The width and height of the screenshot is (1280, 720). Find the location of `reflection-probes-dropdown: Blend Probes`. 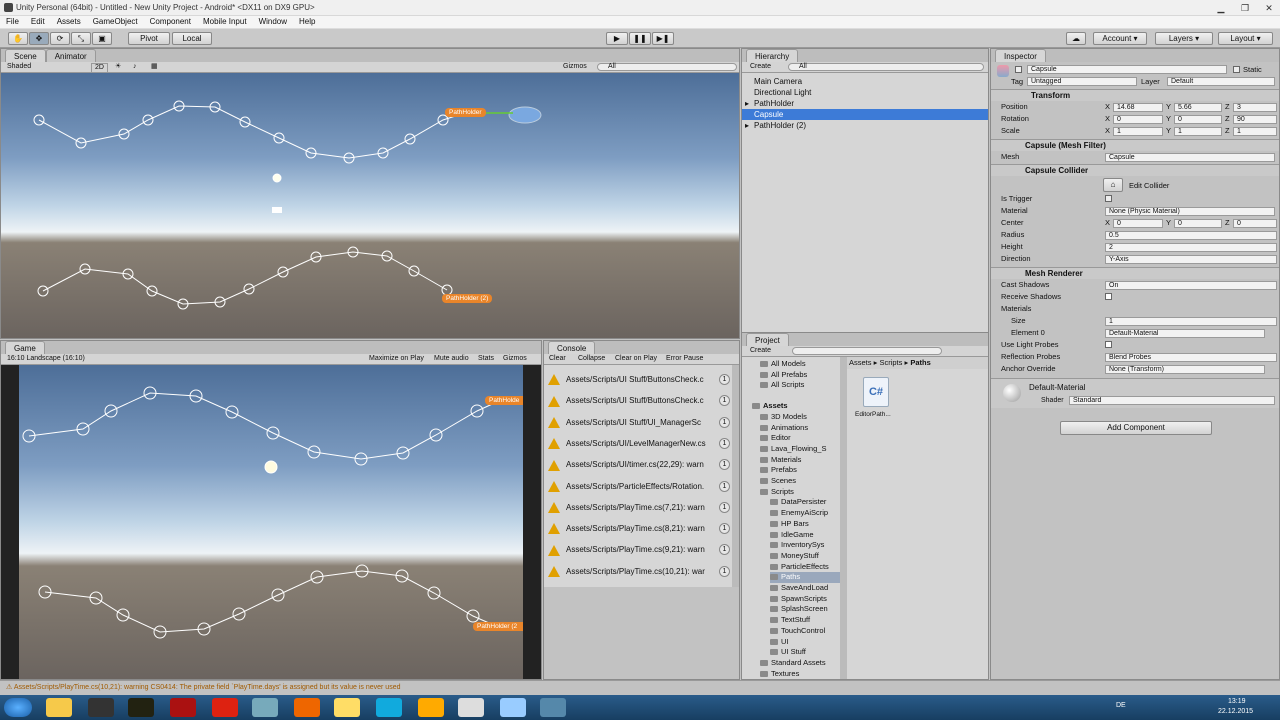

reflection-probes-dropdown: Blend Probes is located at coordinates (1191, 357).